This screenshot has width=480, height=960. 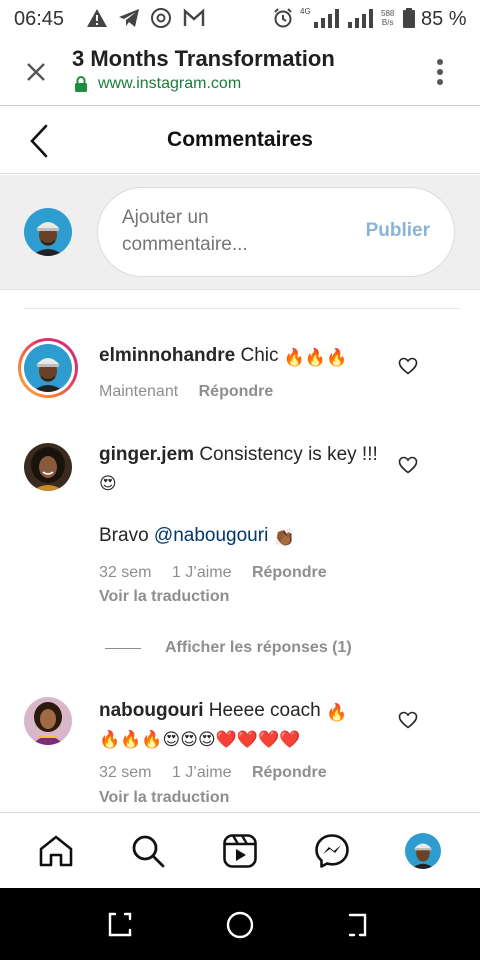 What do you see at coordinates (203, 58) in the screenshot?
I see `page-title: 3 Months Transformation` at bounding box center [203, 58].